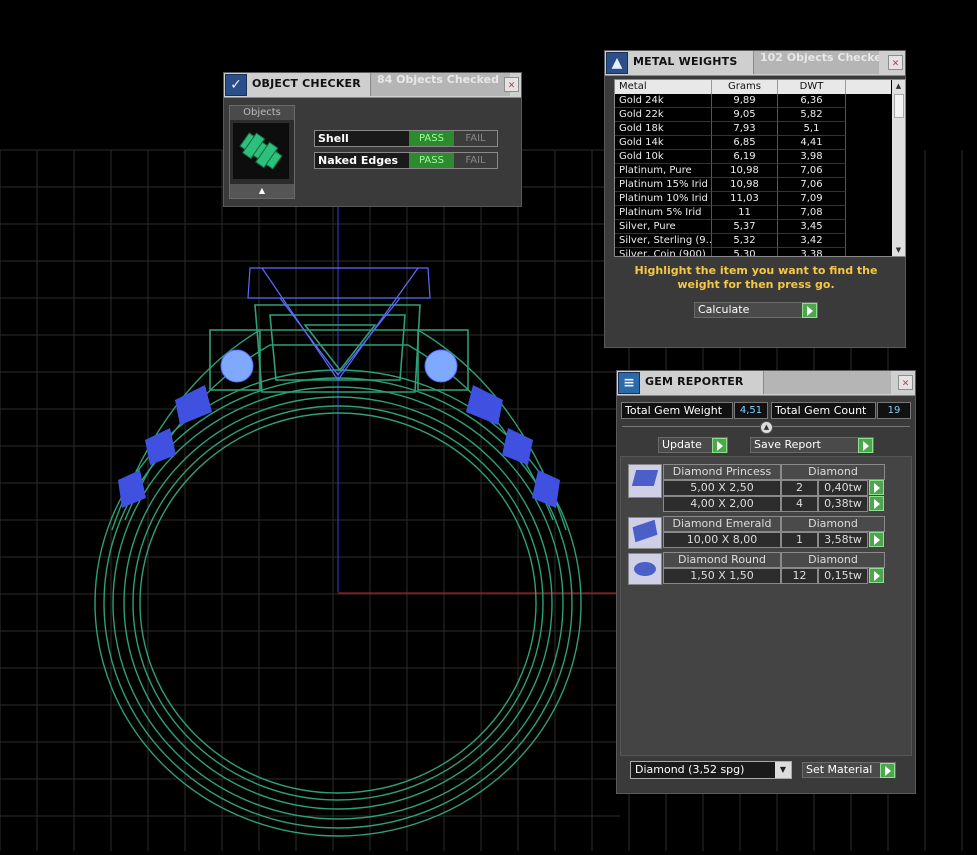 The height and width of the screenshot is (855, 977). What do you see at coordinates (745, 252) in the screenshot?
I see `grams-cell: 5,30` at bounding box center [745, 252].